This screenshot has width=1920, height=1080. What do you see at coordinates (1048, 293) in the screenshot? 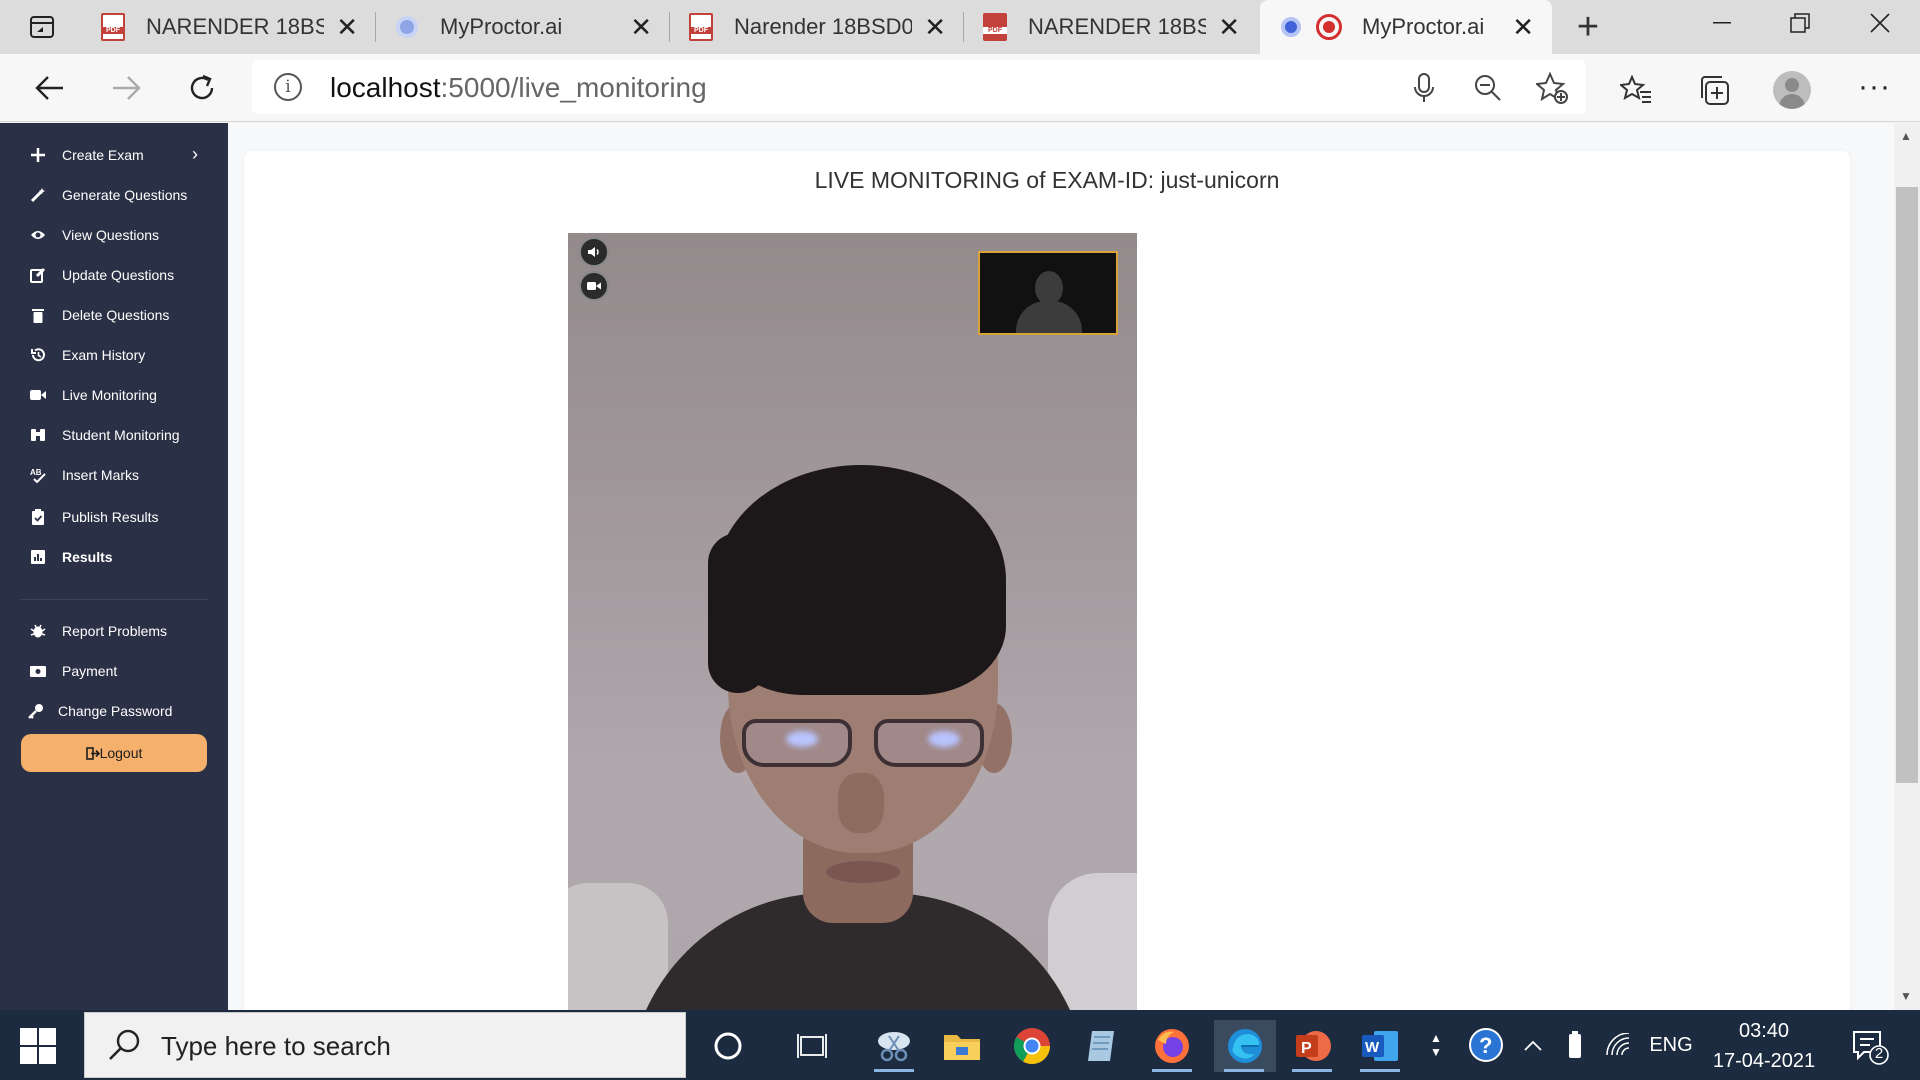
I see `self-view-thumbnail` at bounding box center [1048, 293].